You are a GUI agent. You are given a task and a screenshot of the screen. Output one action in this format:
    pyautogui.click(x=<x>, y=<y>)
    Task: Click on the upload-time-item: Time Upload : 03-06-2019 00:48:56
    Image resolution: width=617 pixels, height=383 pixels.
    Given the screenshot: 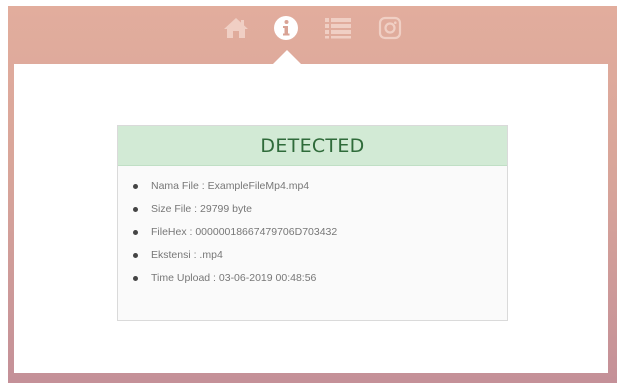 What is the action you would take?
    pyautogui.click(x=320, y=279)
    